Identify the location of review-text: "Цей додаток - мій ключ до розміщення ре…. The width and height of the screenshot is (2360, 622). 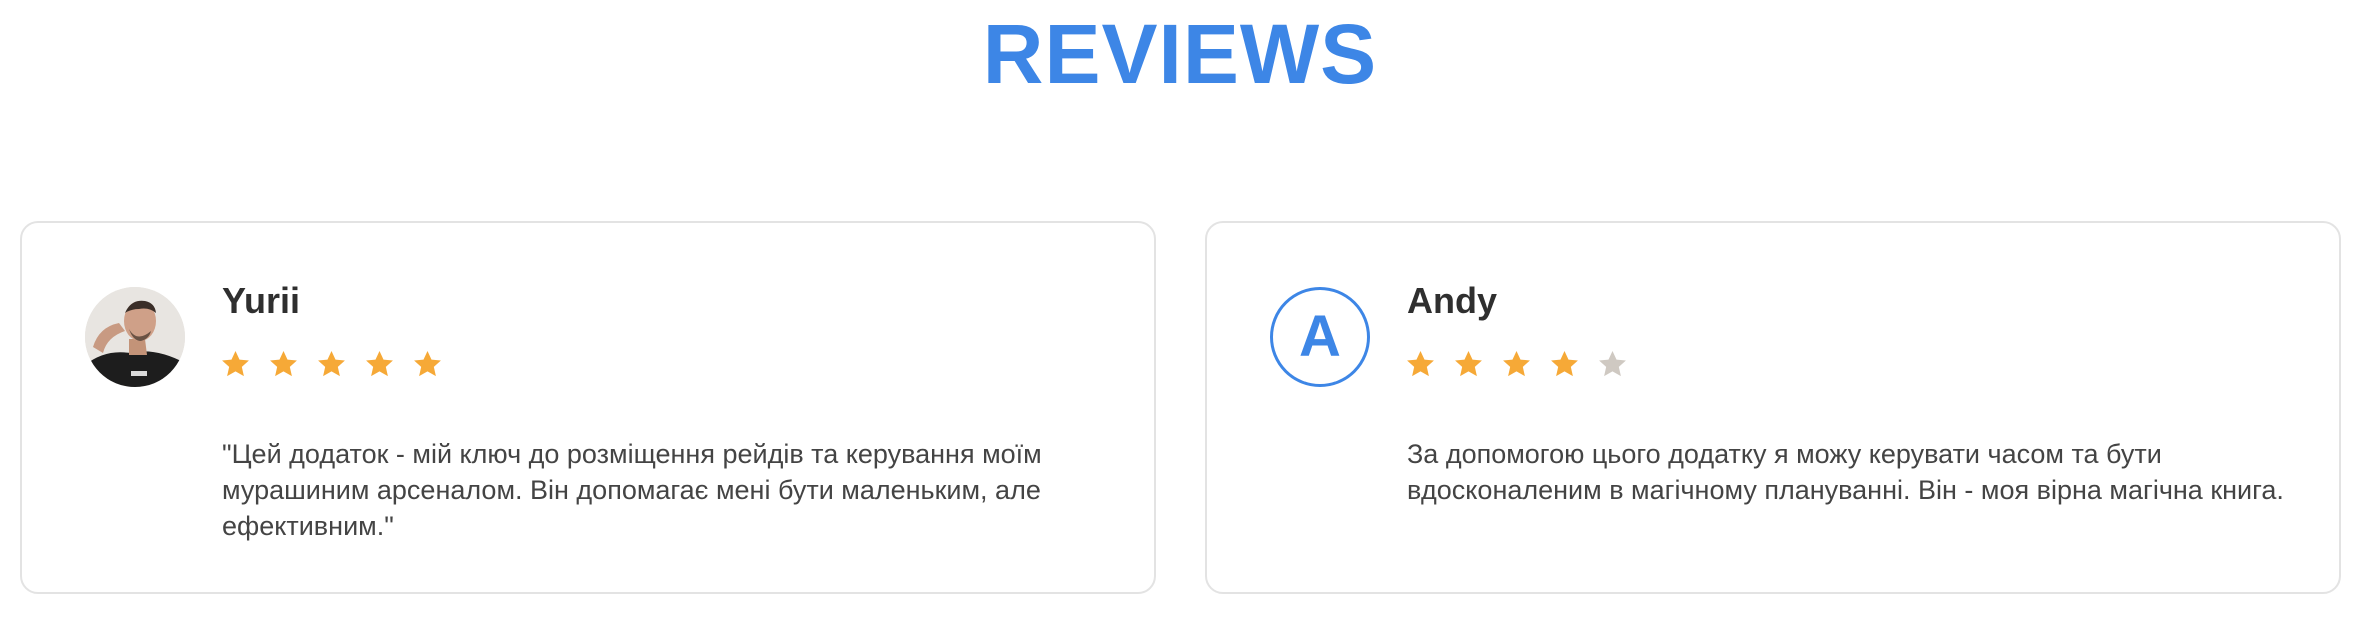
(632, 490).